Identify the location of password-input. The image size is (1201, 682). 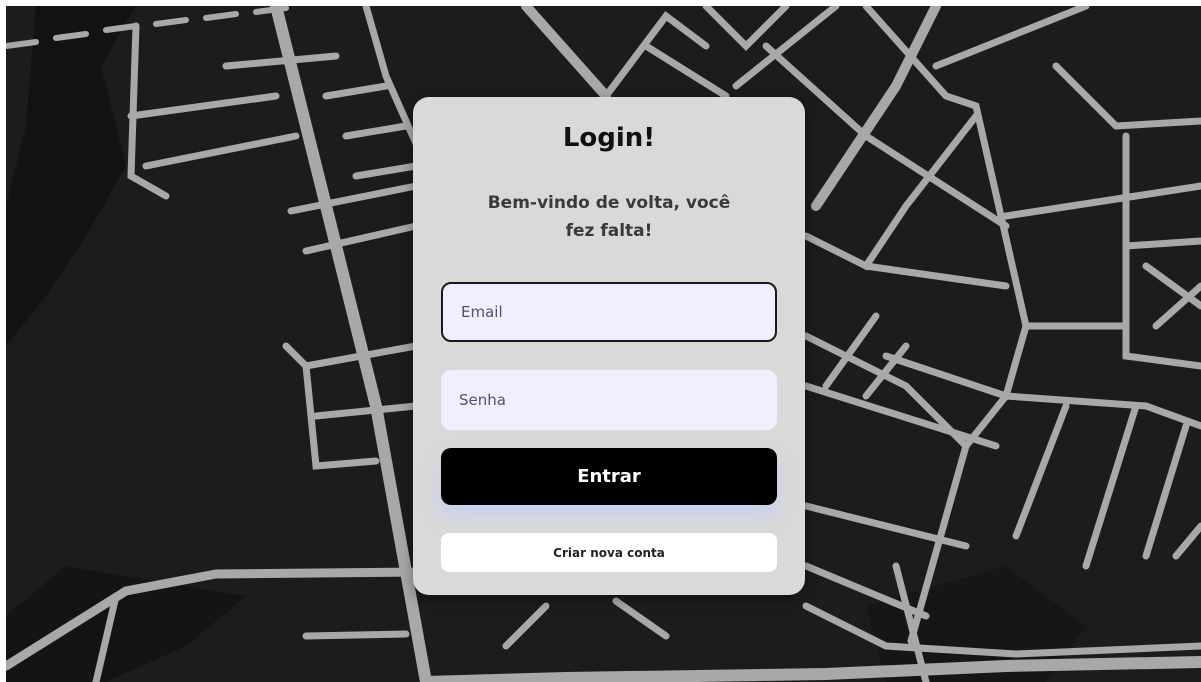
(609, 400).